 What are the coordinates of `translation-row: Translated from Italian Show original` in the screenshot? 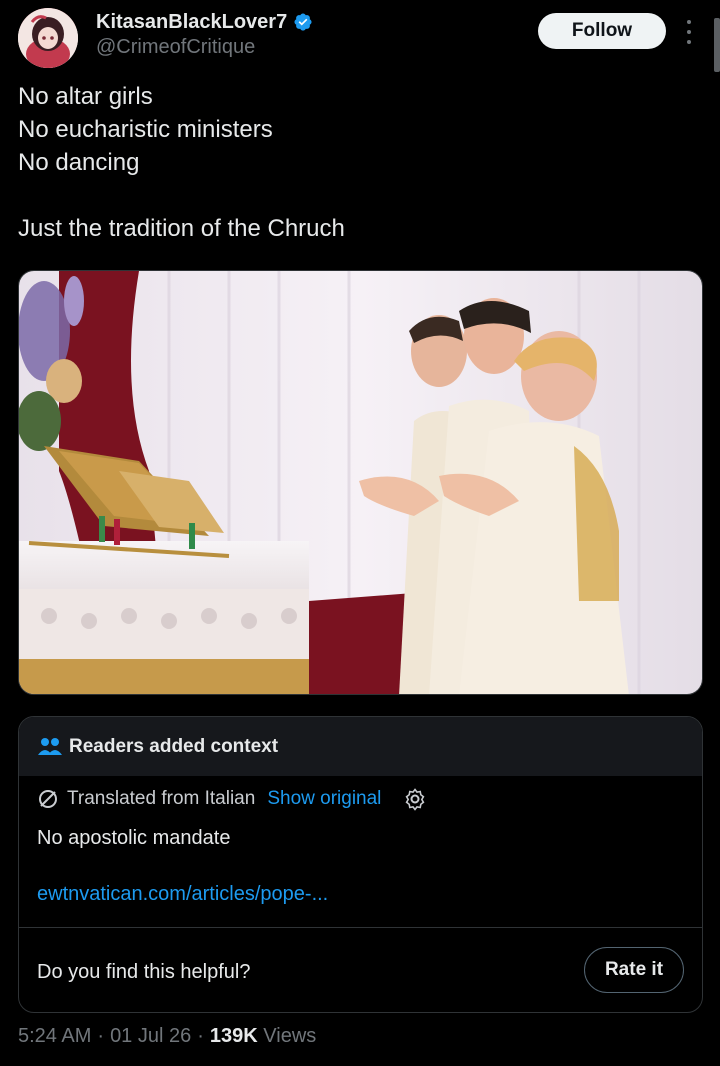 It's located at (232, 799).